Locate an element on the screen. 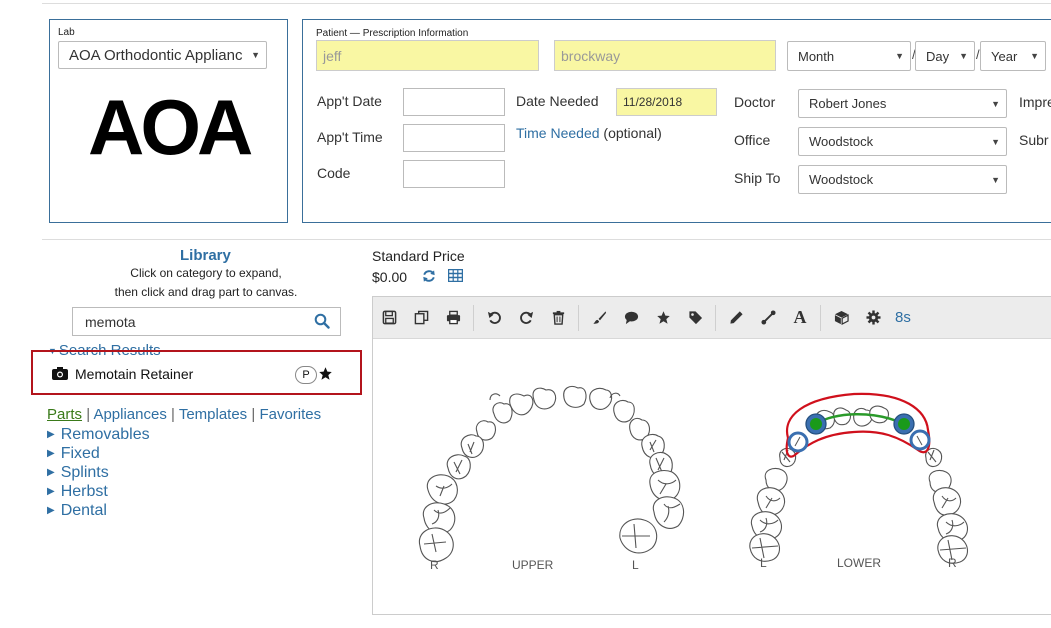 The height and width of the screenshot is (628, 1051). last-name-field: brockway is located at coordinates (665, 55).